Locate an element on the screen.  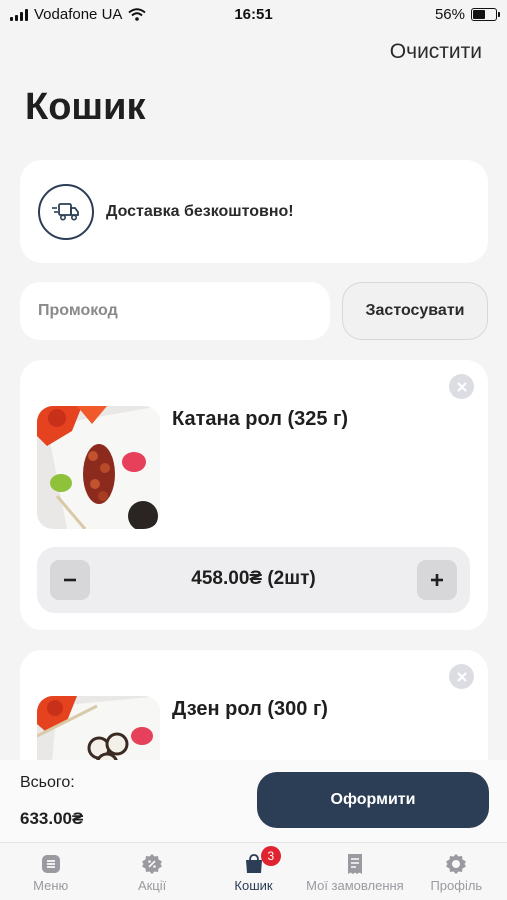
product-image is located at coordinates (98, 467).